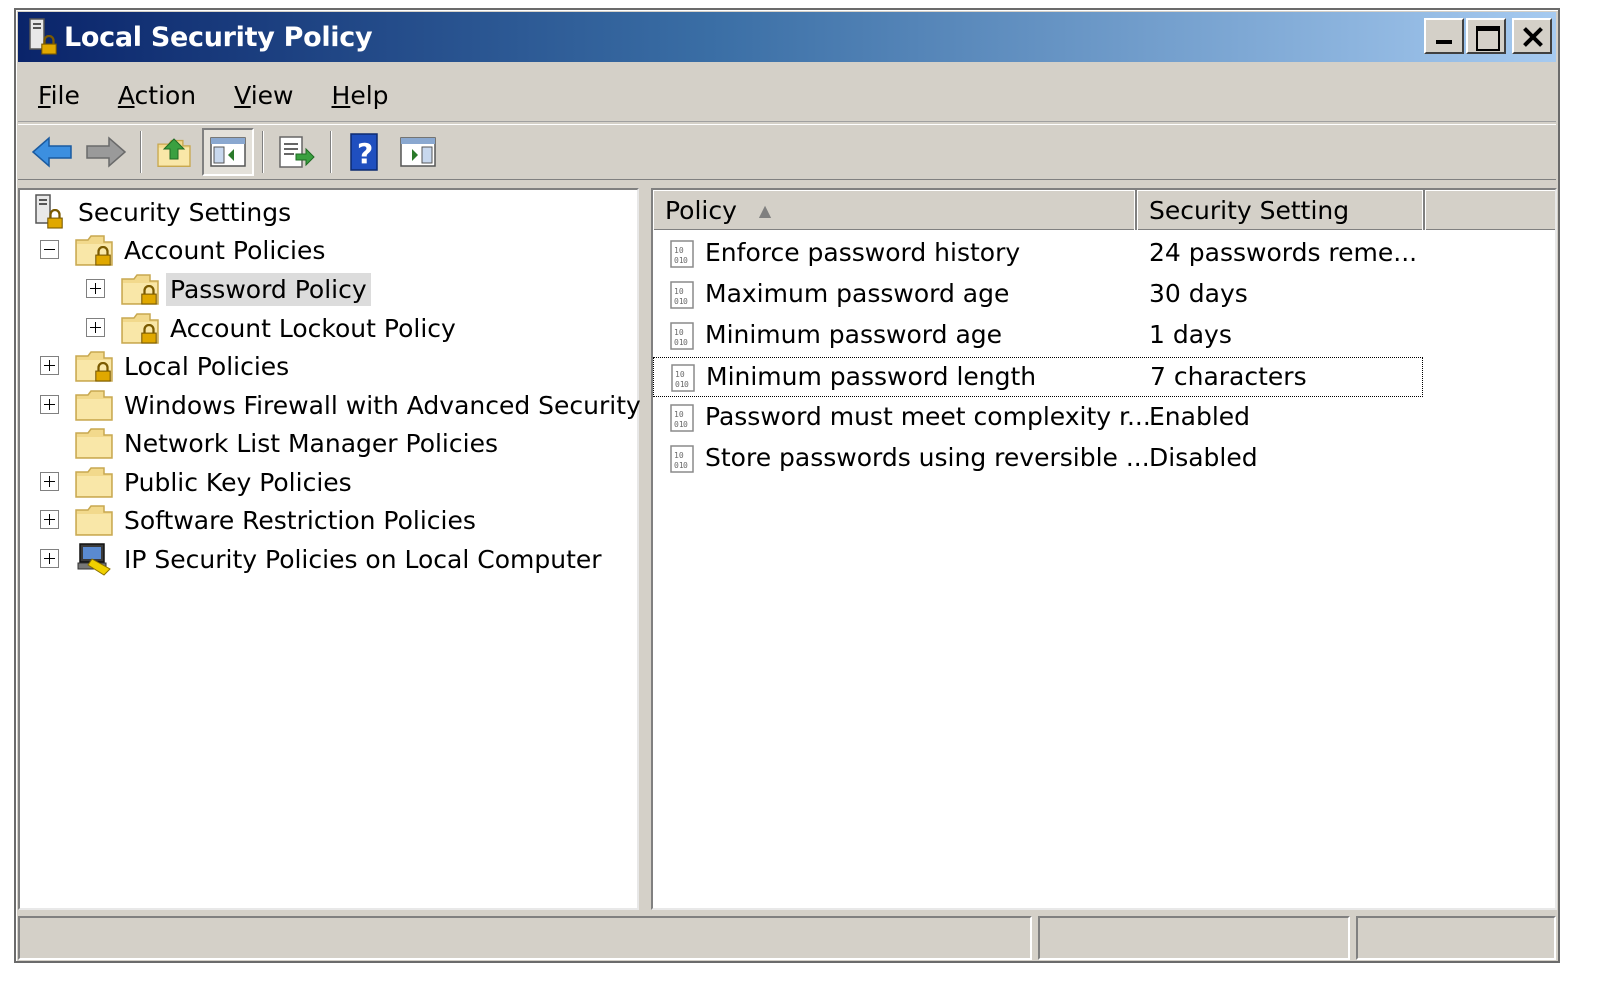 This screenshot has height=997, width=1619. I want to click on policy-setting: 30 days, so click(1198, 293).